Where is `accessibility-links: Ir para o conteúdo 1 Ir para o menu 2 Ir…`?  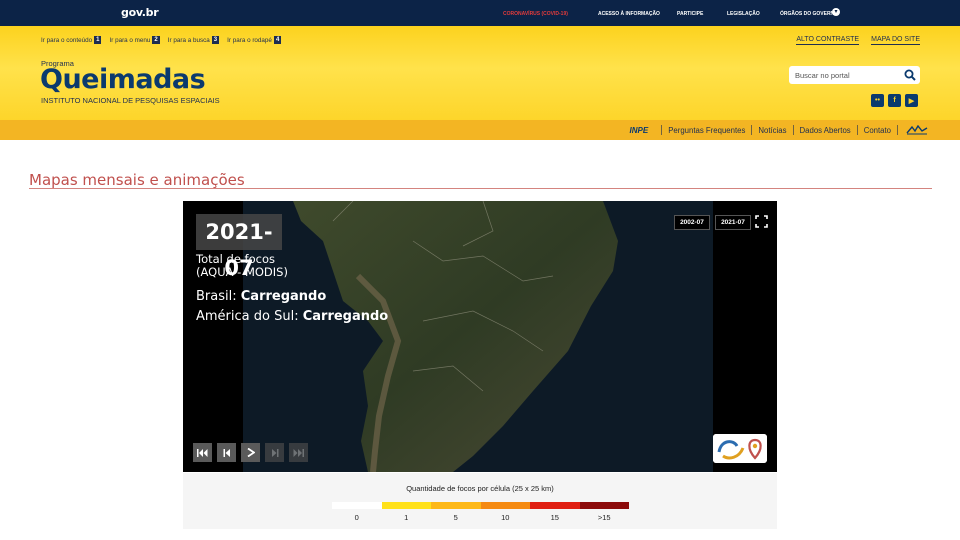 accessibility-links: Ir para o conteúdo 1 Ir para o menu 2 Ir… is located at coordinates (161, 40).